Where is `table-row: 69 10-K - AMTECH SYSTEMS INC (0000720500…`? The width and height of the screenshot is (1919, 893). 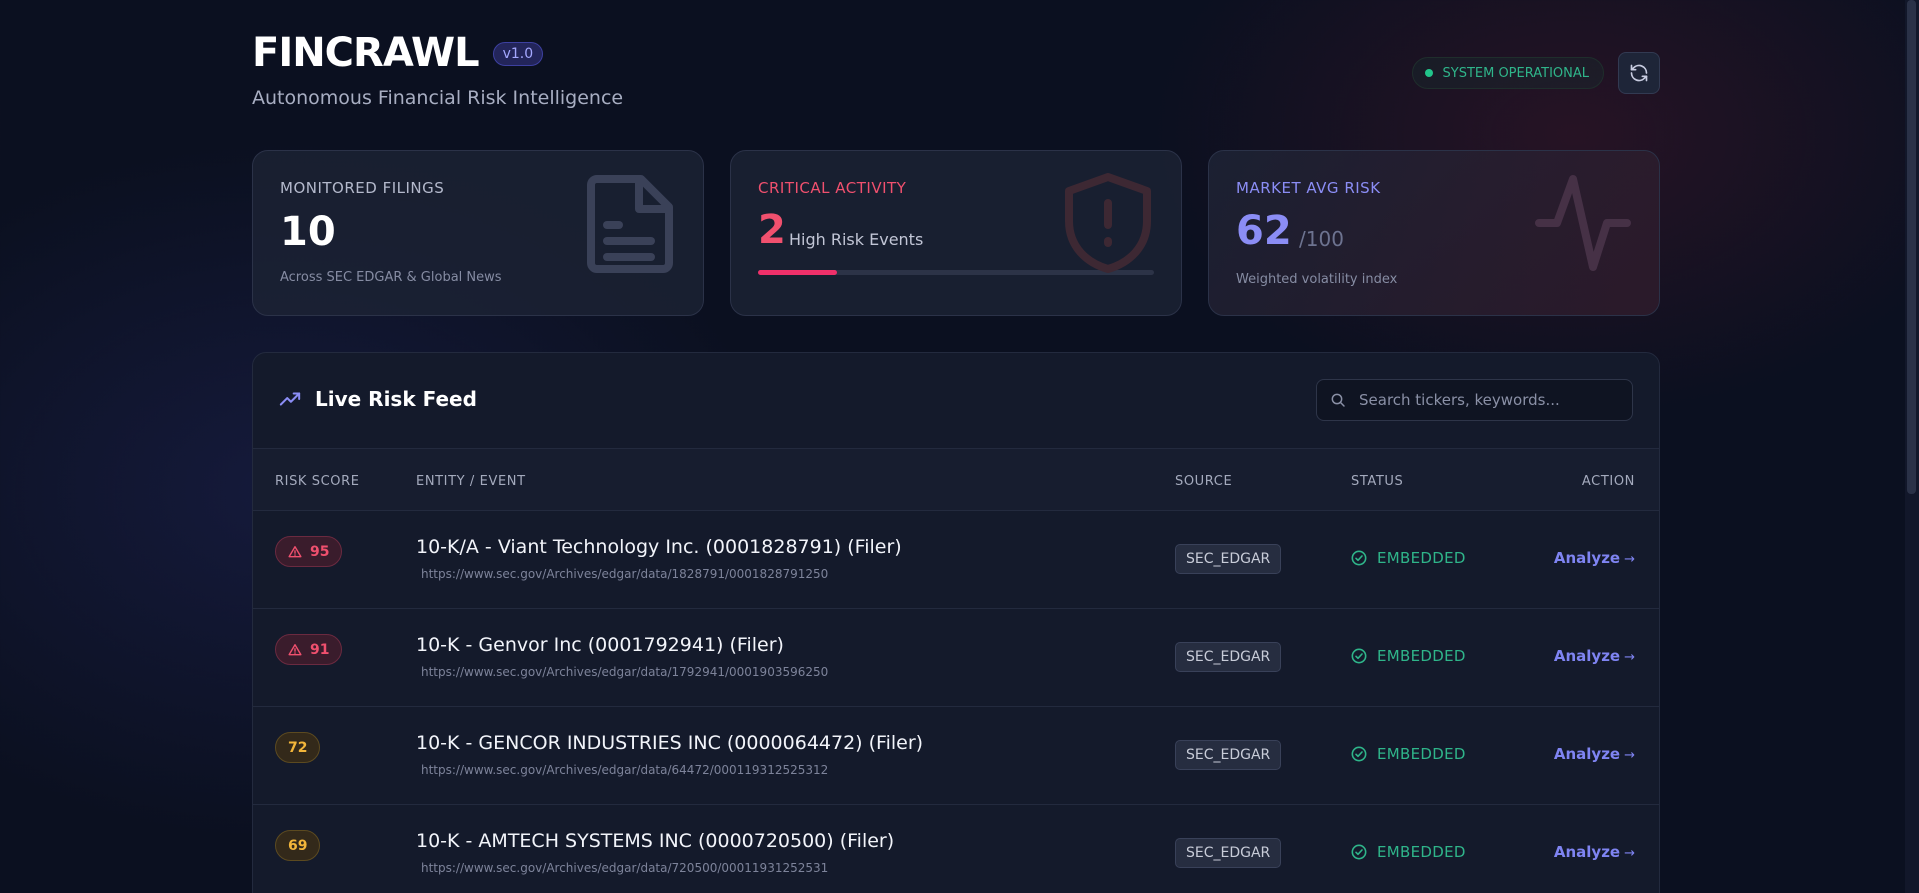
table-row: 69 10-K - AMTECH SYSTEMS INC (0000720500… is located at coordinates (956, 849).